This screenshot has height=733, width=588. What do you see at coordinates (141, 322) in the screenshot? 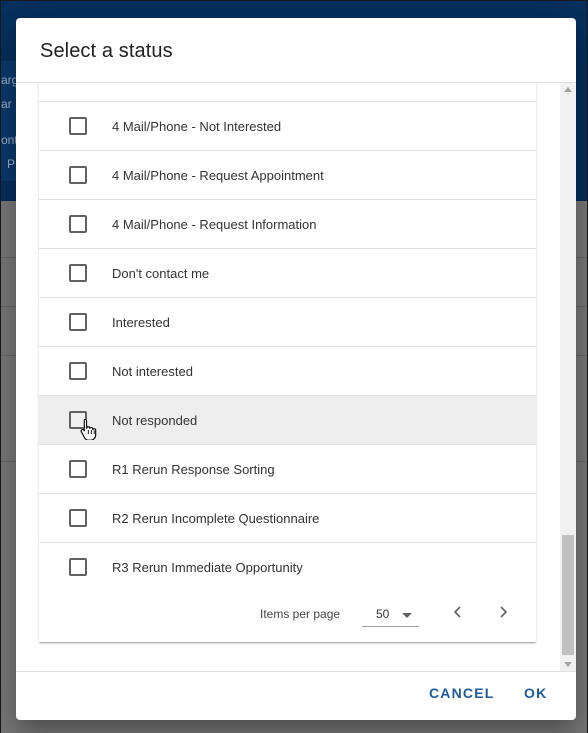
I see `status-label: Interested` at bounding box center [141, 322].